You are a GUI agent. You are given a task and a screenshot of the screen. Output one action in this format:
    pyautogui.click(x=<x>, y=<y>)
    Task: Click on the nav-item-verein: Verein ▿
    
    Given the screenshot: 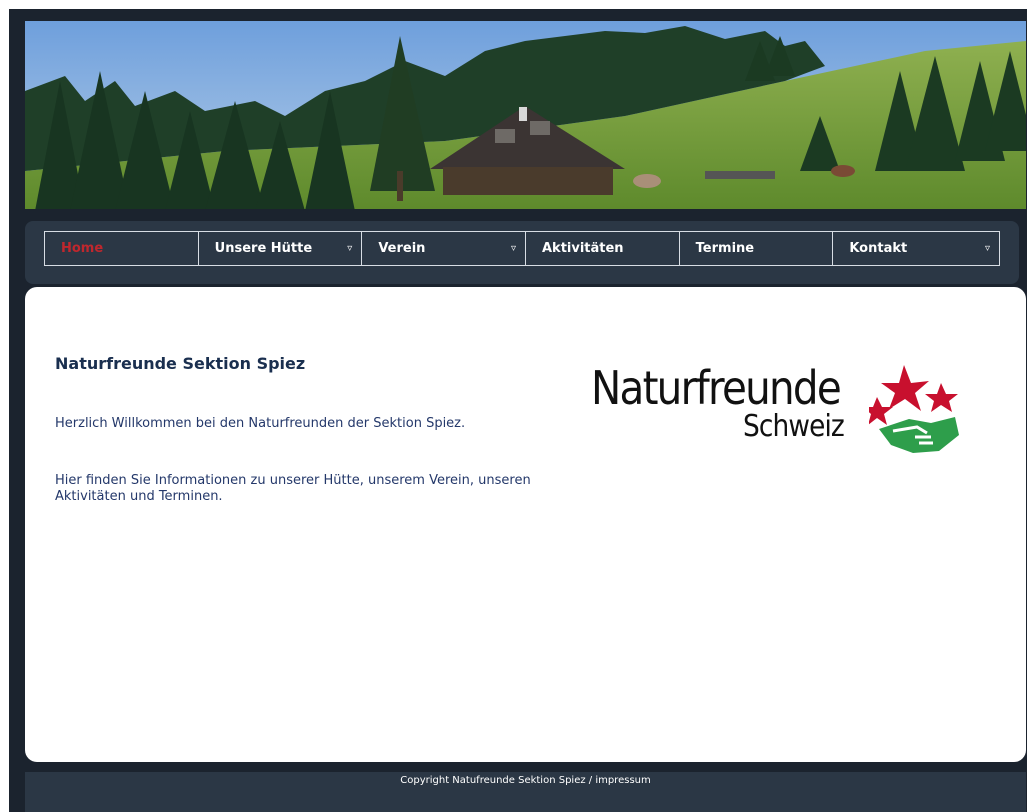 What is the action you would take?
    pyautogui.click(x=444, y=248)
    